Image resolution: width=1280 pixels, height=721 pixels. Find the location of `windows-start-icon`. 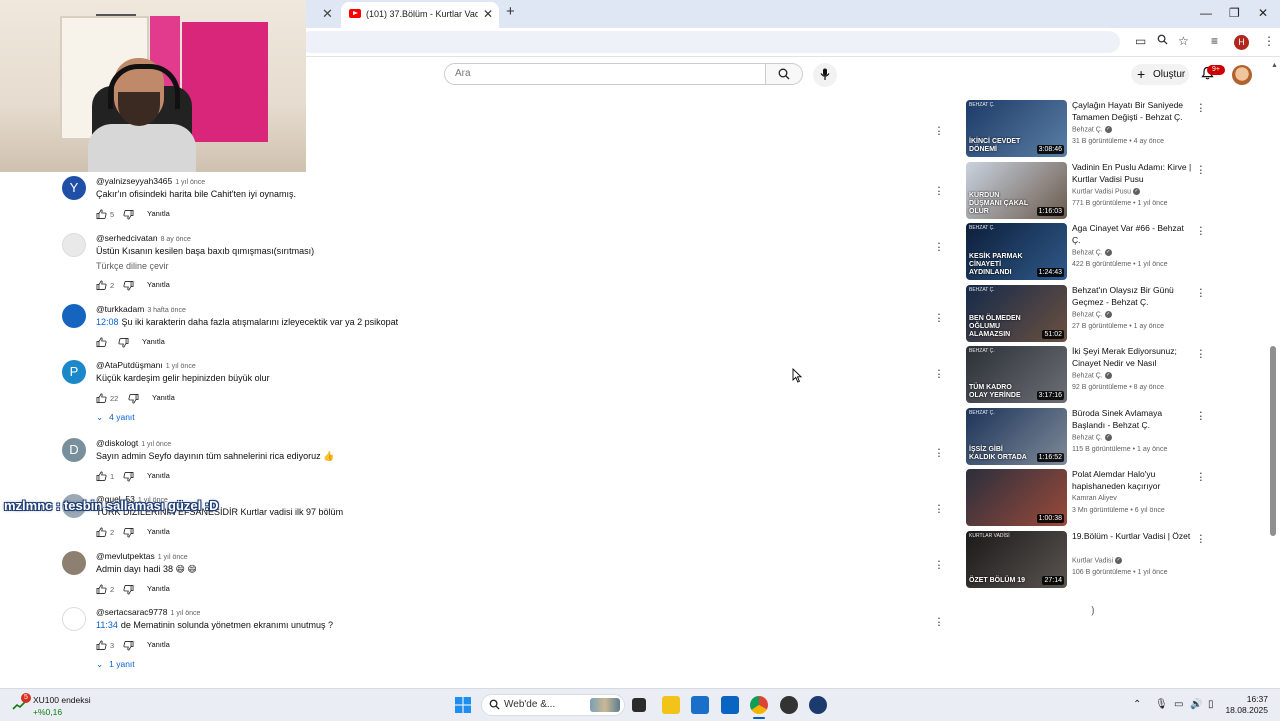

windows-start-icon is located at coordinates (463, 705).